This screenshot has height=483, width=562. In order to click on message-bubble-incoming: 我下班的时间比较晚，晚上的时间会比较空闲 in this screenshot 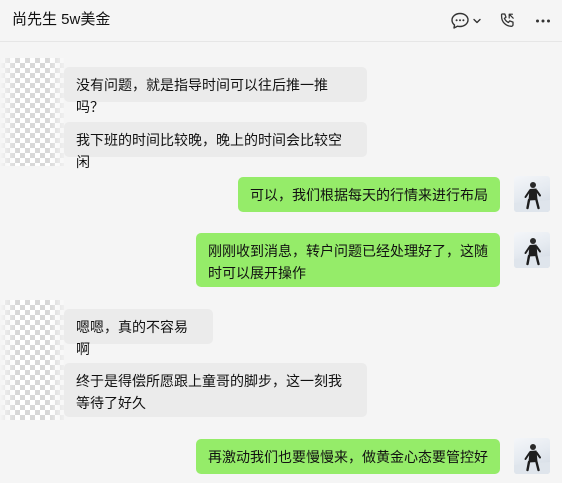, I will do `click(215, 146)`.